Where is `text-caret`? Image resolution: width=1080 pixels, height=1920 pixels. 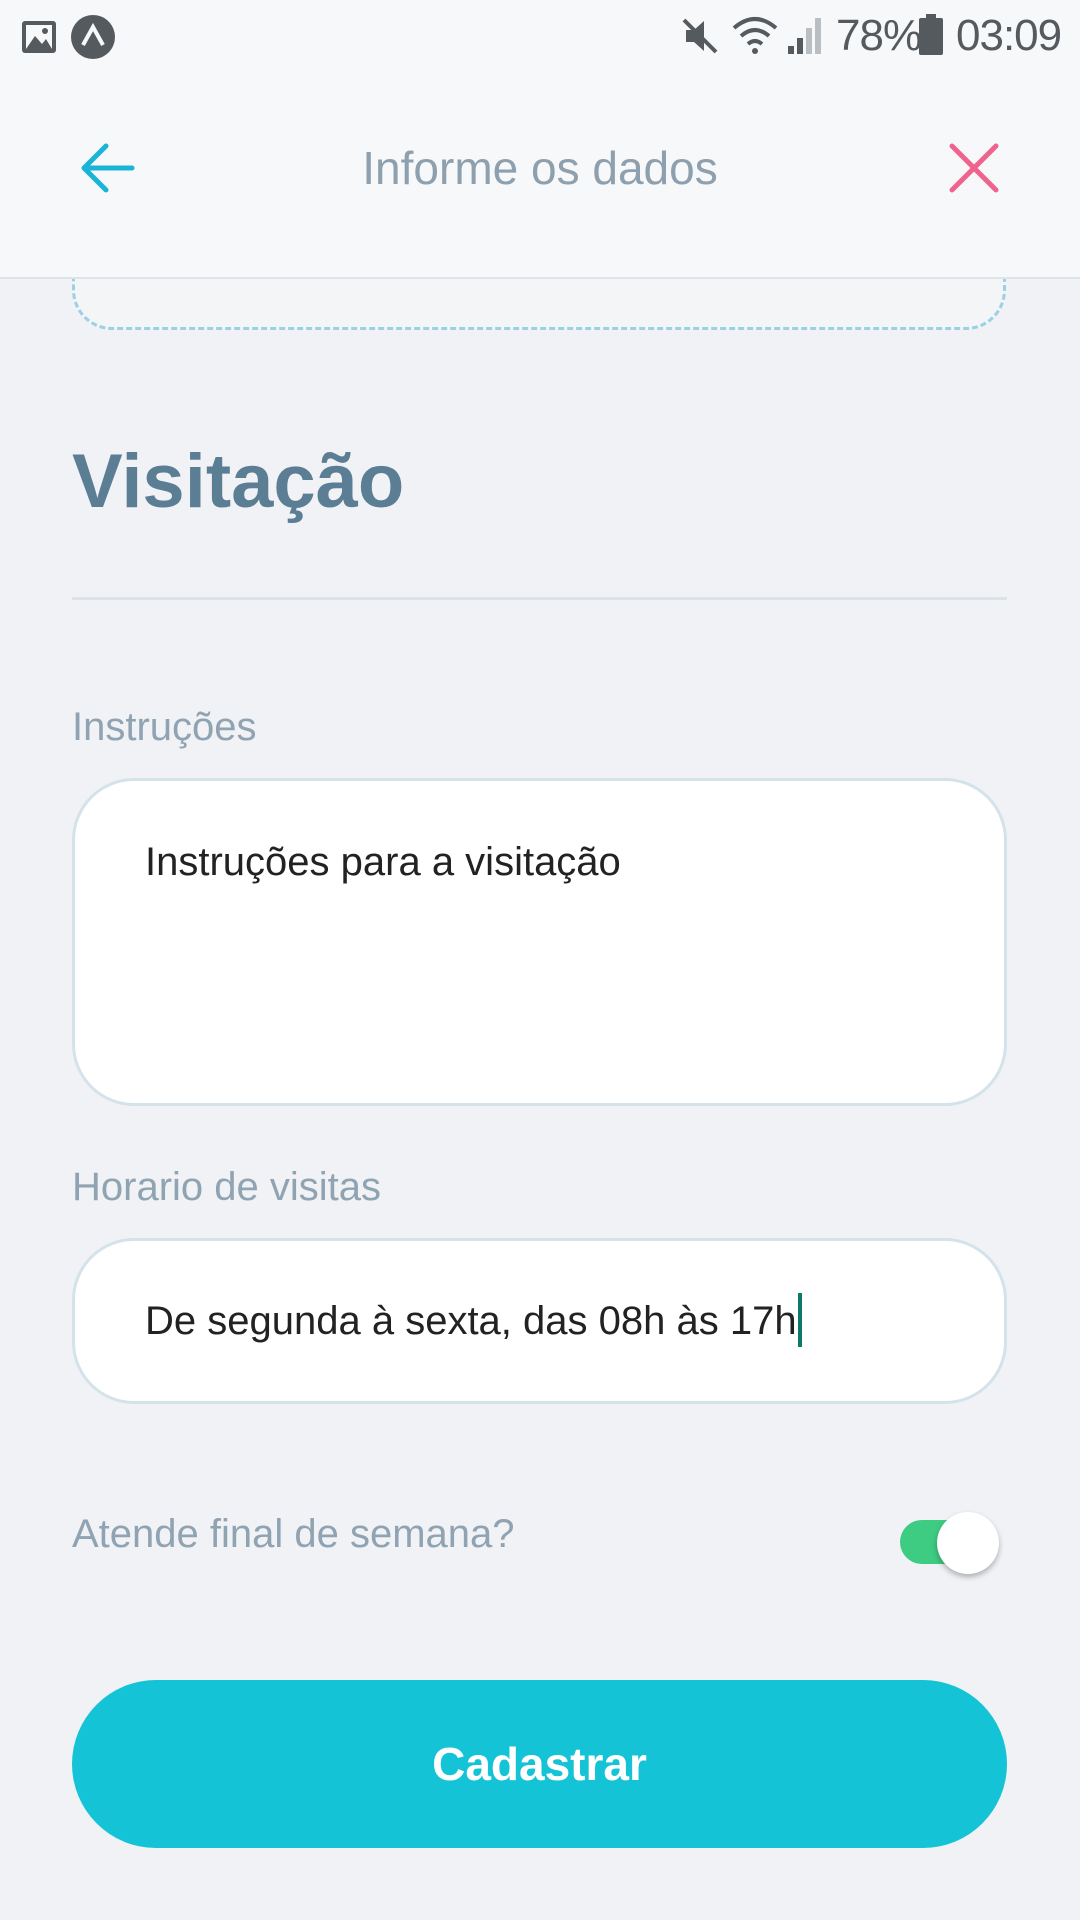
text-caret is located at coordinates (799, 1320).